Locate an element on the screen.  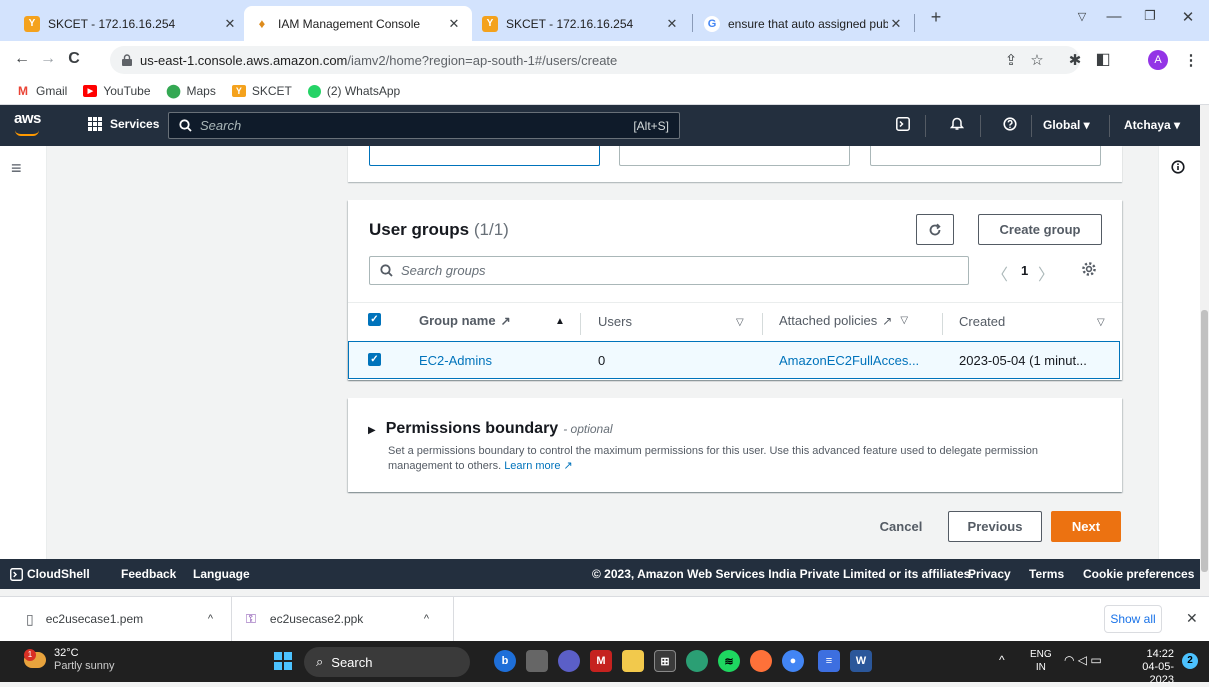
refresh-button is located at coordinates (935, 229).